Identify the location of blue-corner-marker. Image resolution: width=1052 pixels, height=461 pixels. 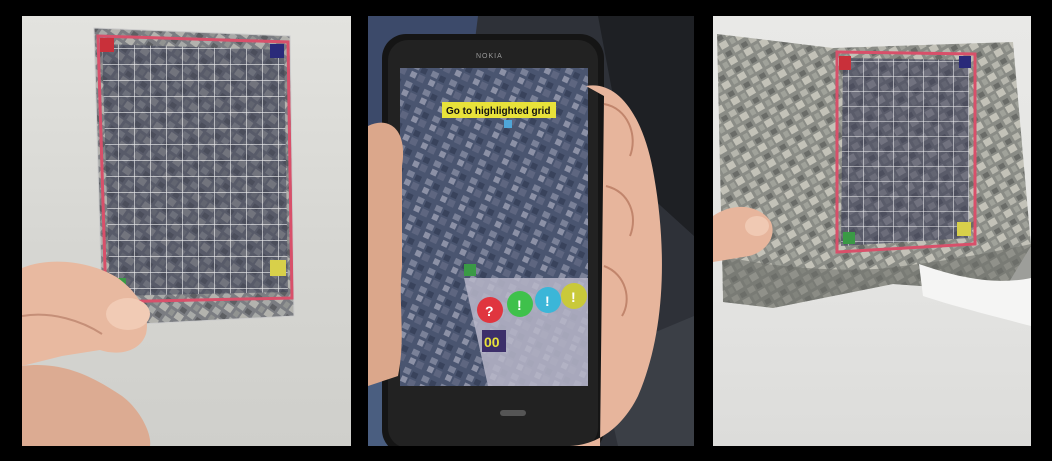
(277, 51).